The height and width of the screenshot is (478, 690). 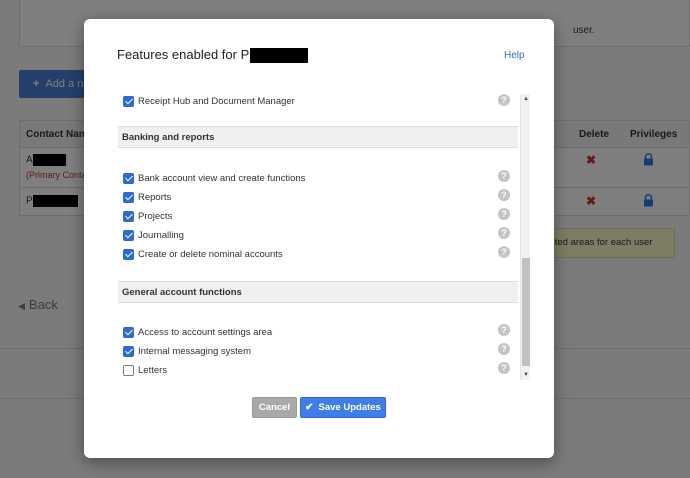 I want to click on checkmark-icon: ✔, so click(x=309, y=407).